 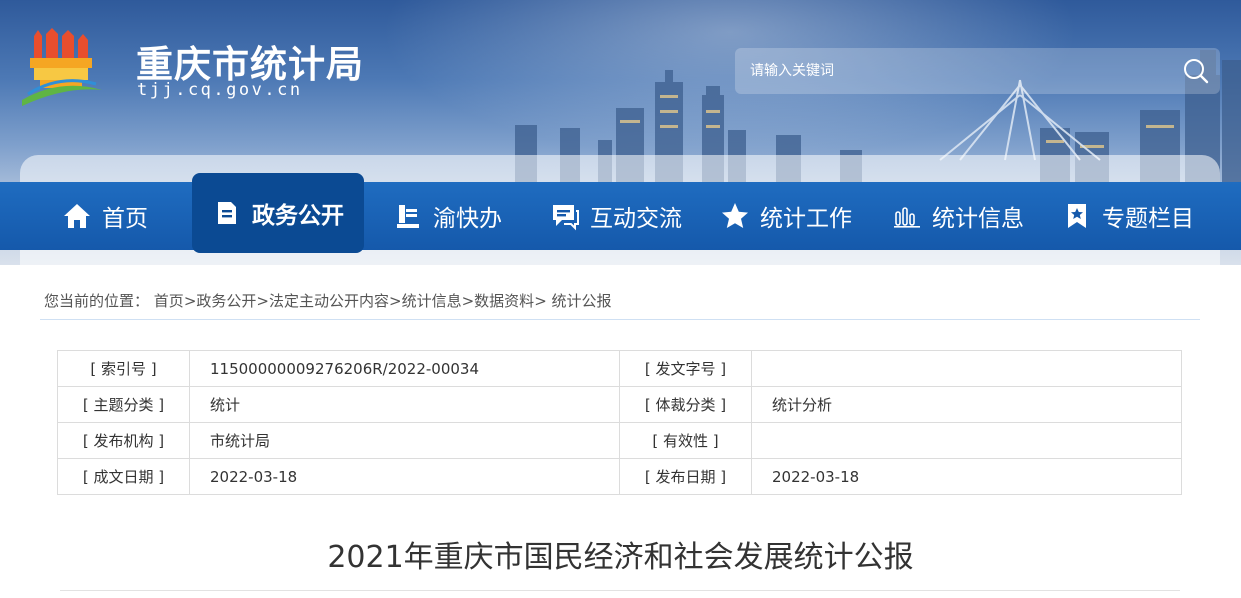 I want to click on nav-item-label: 首页, so click(x=125, y=219).